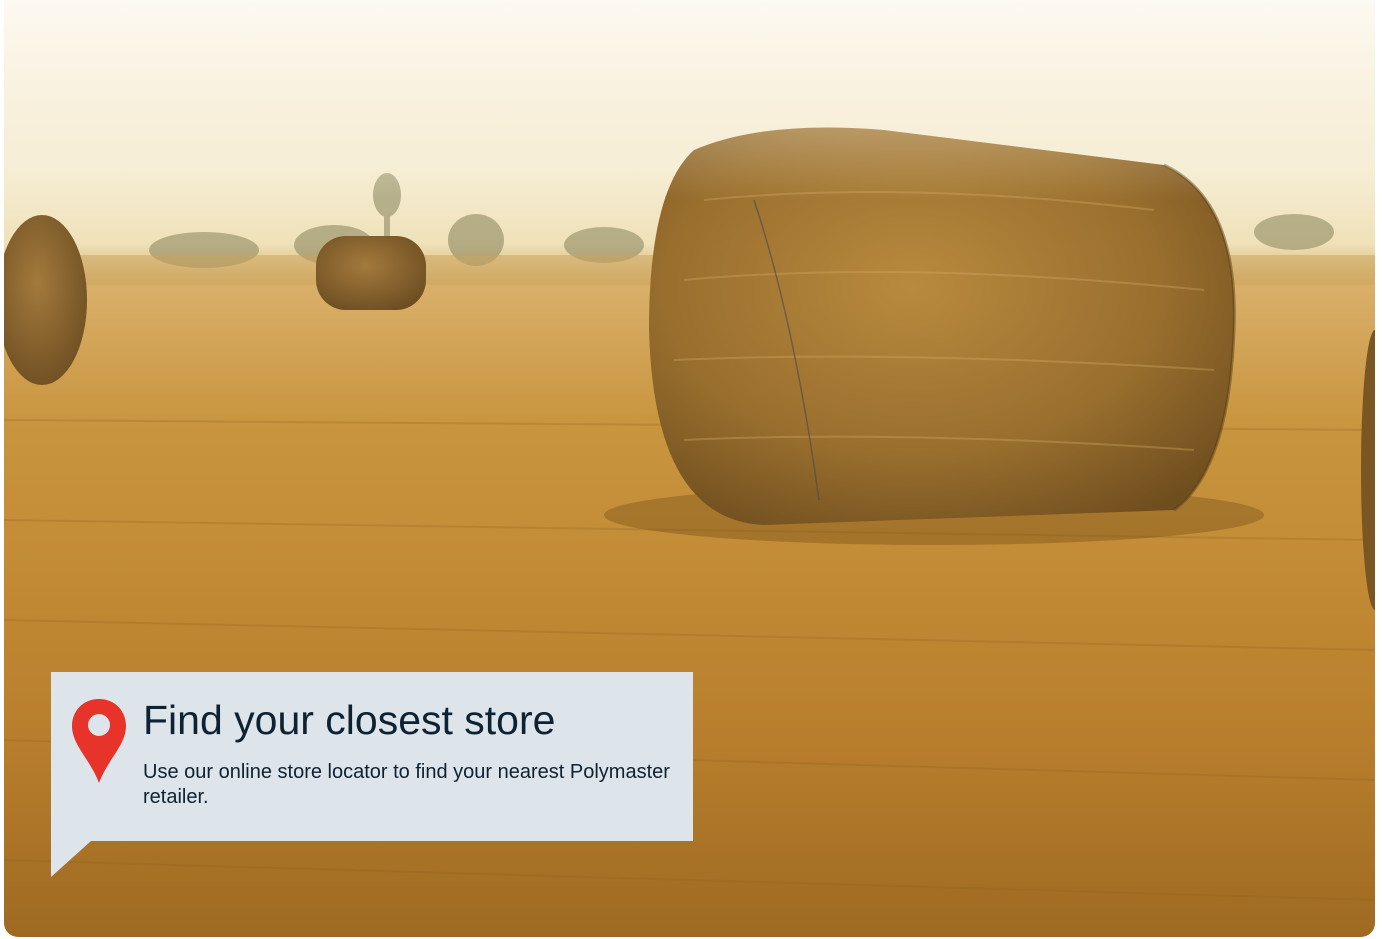  I want to click on card-speech-tail, so click(71, 859).